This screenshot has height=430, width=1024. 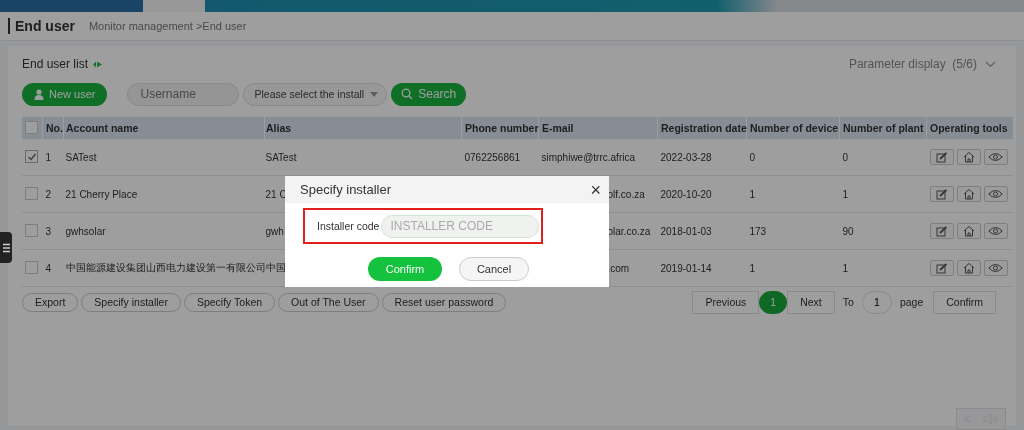 What do you see at coordinates (131, 302) in the screenshot?
I see `action-button: Specify installer` at bounding box center [131, 302].